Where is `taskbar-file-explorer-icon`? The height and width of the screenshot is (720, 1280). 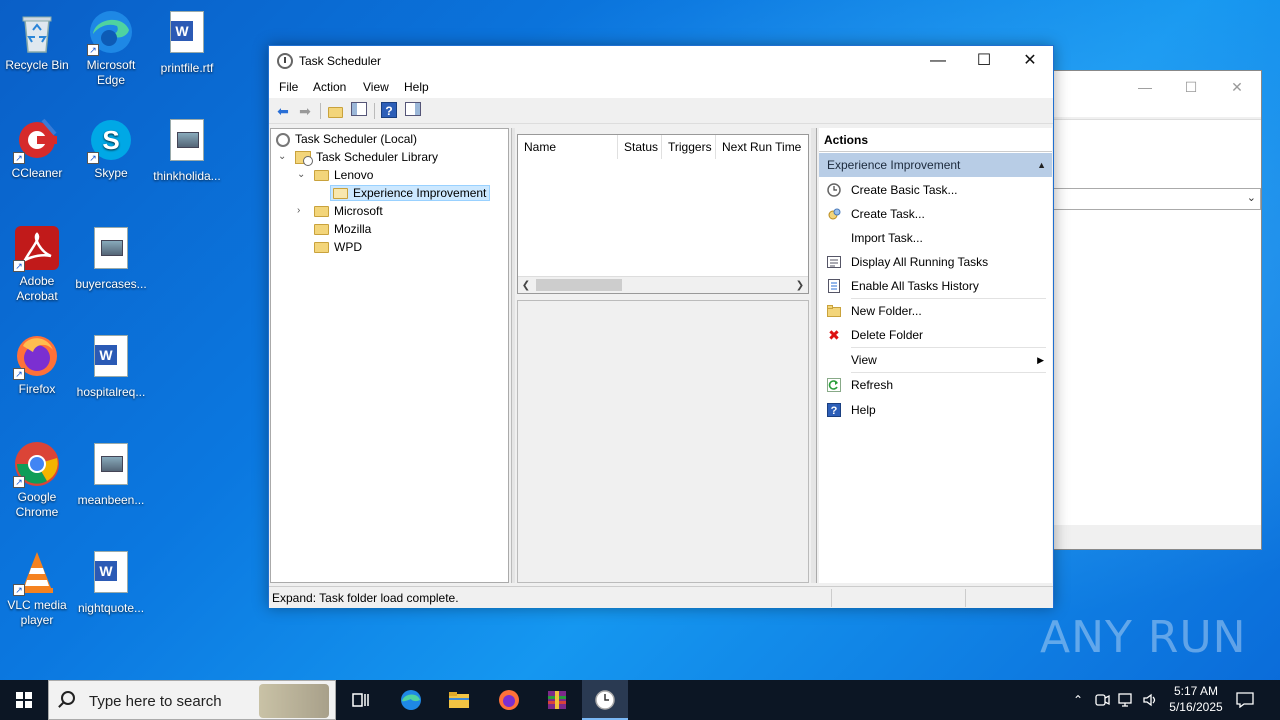
taskbar-file-explorer-icon is located at coordinates (459, 700).